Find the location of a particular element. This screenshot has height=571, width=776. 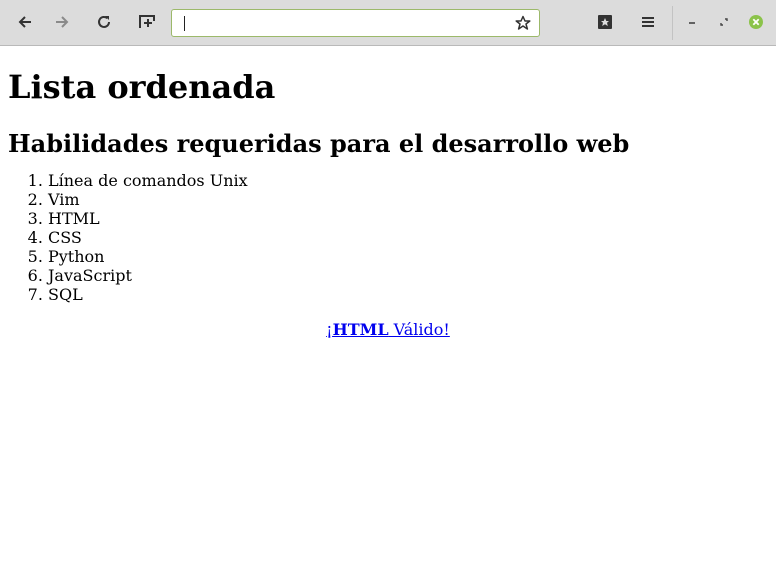

page-title: Lista ordenada is located at coordinates (142, 87).